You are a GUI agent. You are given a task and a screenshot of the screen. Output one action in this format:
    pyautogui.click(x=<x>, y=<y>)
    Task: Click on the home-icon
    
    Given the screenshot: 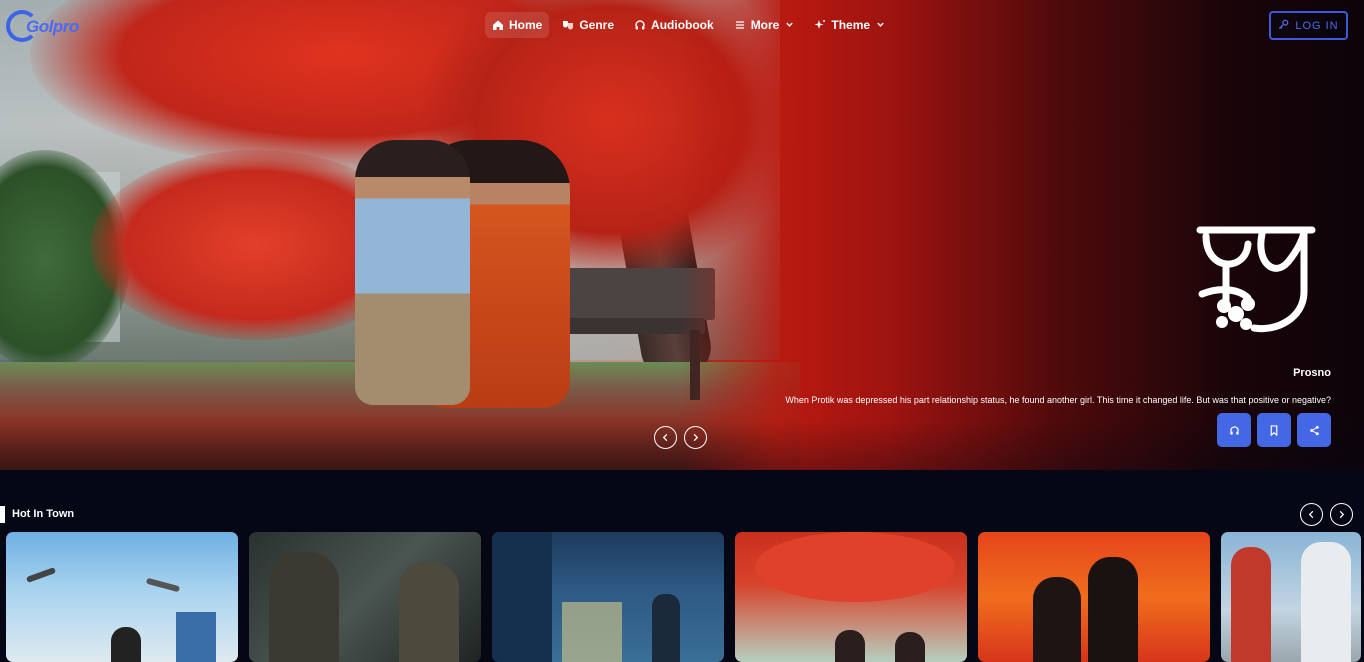 What is the action you would take?
    pyautogui.click(x=498, y=25)
    